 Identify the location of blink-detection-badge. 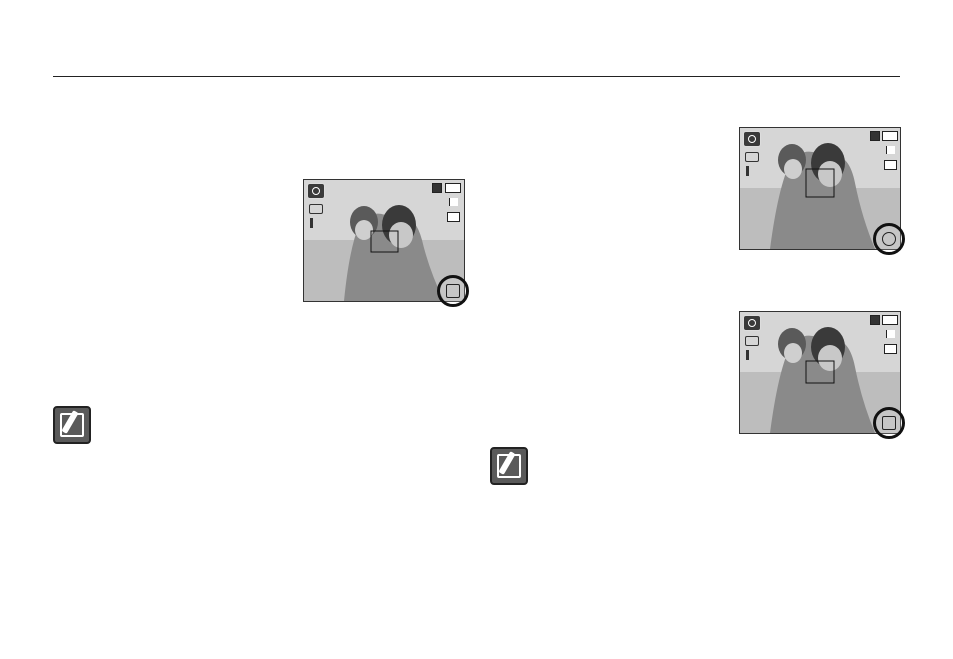
(889, 423).